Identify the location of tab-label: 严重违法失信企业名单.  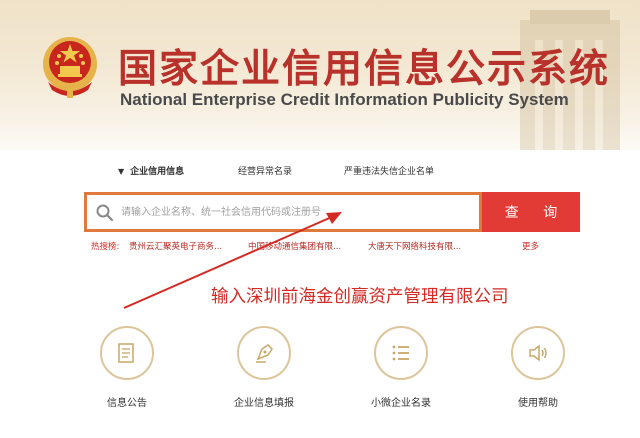
(389, 172).